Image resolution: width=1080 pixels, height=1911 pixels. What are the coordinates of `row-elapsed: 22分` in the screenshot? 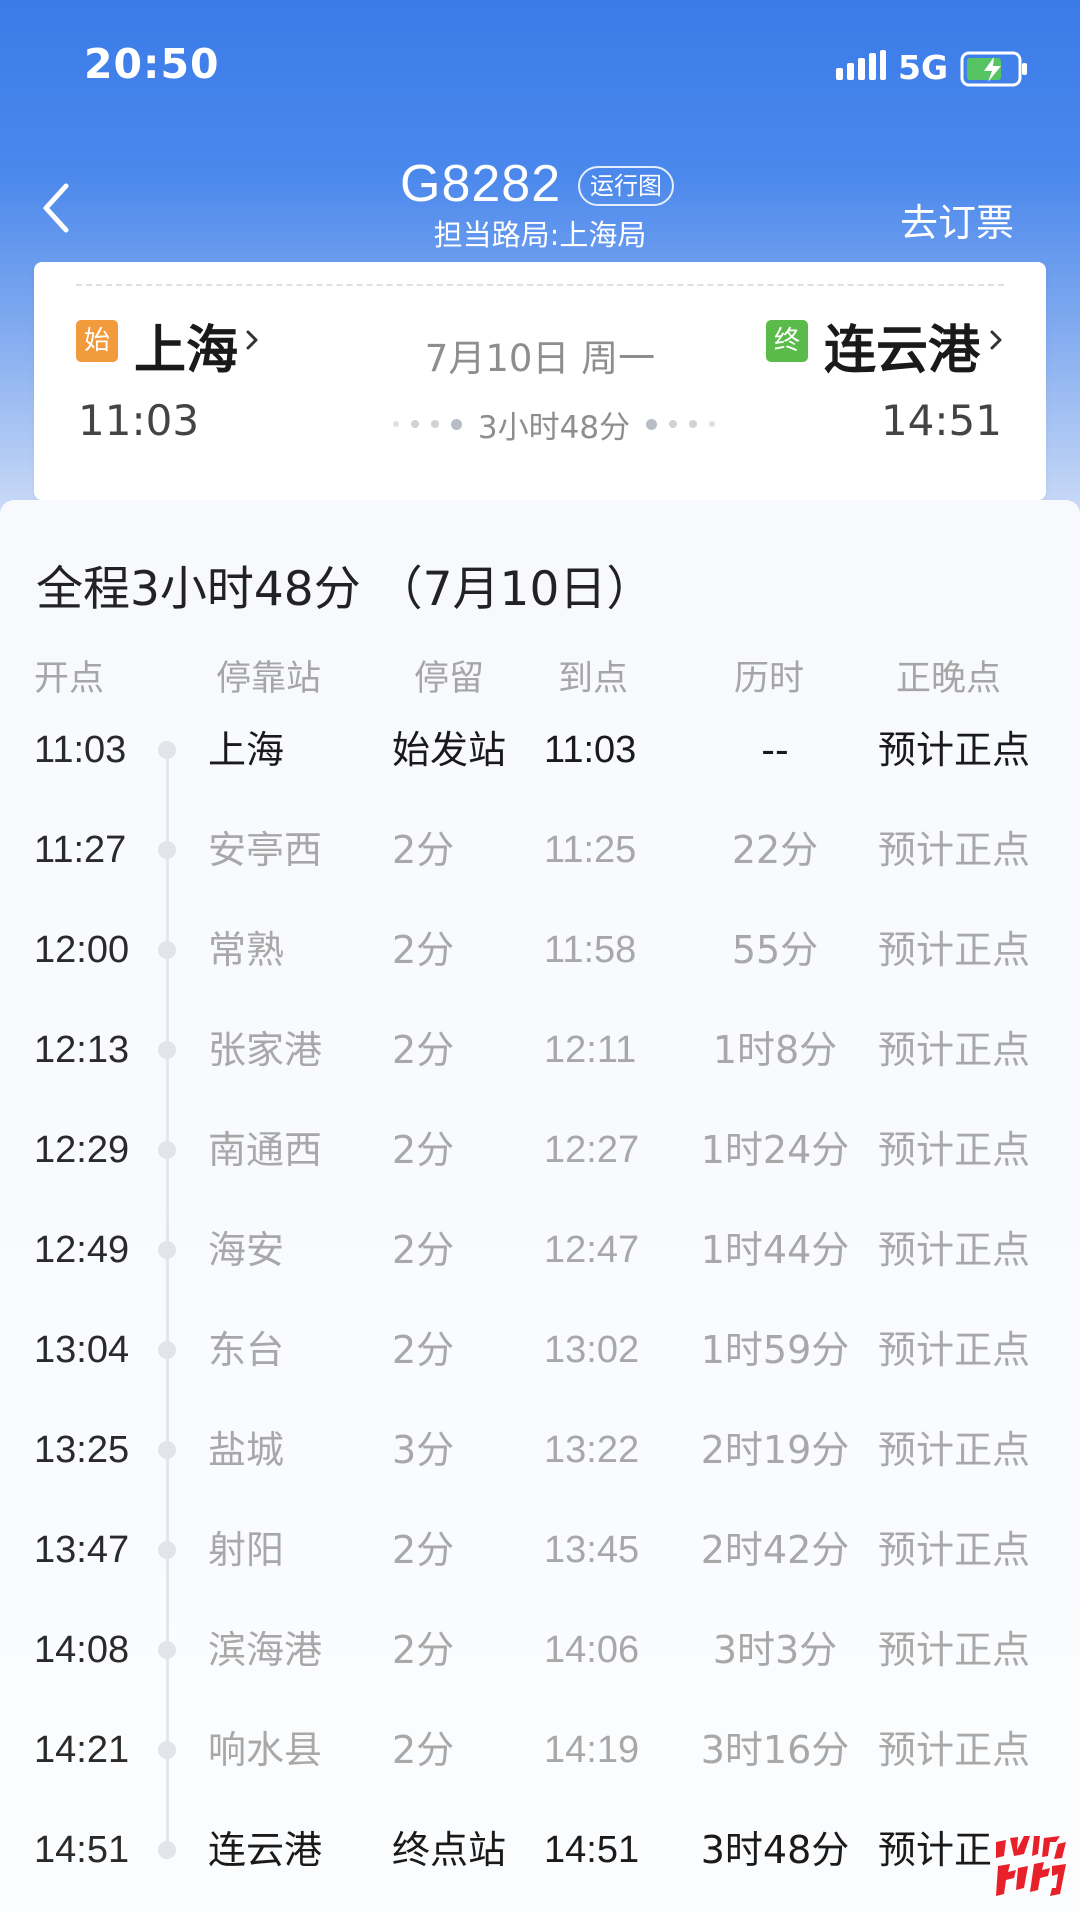 It's located at (775, 850).